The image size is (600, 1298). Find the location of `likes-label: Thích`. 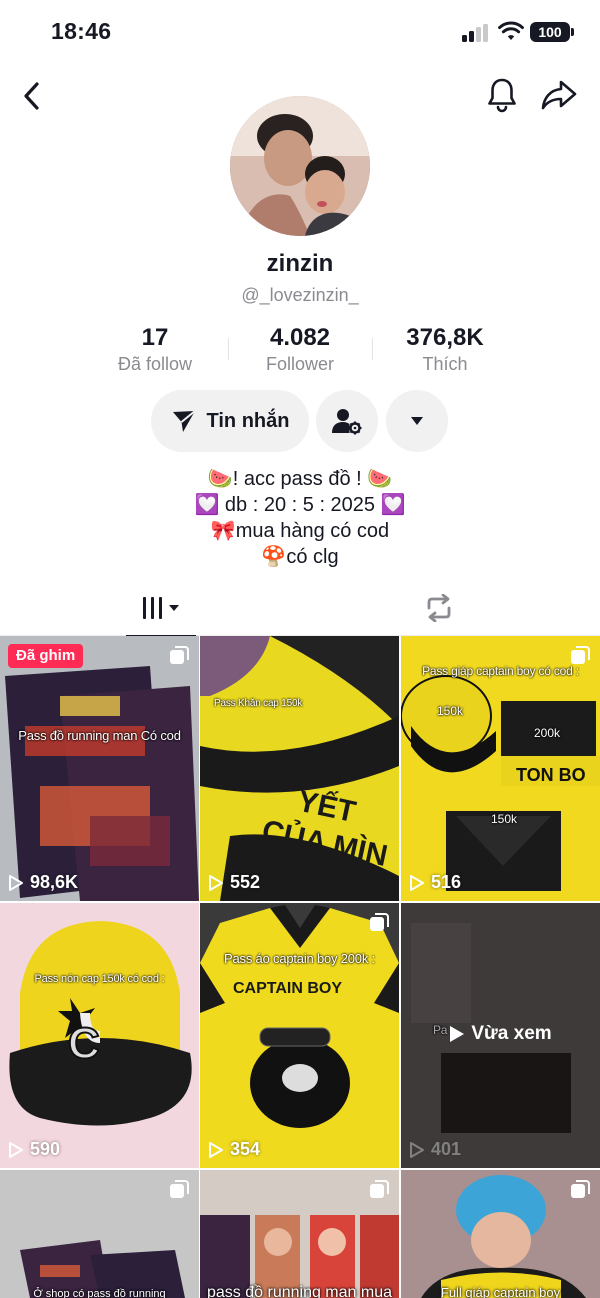

likes-label: Thích is located at coordinates (445, 364).